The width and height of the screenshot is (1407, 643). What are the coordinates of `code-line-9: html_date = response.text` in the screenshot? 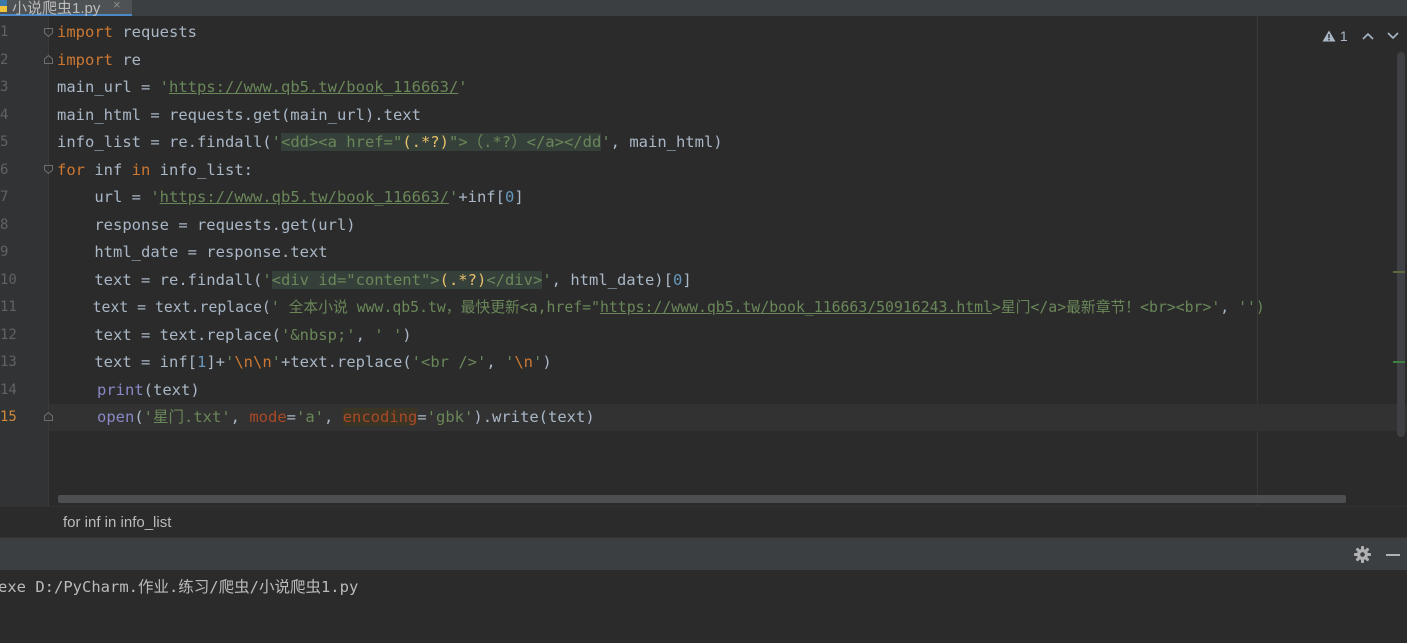 It's located at (192, 253).